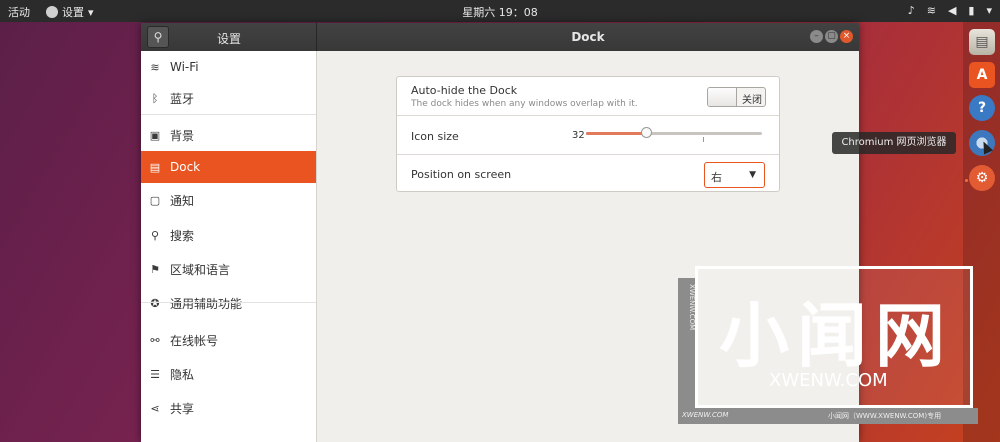  I want to click on notifications-icon: ▢, so click(155, 200).